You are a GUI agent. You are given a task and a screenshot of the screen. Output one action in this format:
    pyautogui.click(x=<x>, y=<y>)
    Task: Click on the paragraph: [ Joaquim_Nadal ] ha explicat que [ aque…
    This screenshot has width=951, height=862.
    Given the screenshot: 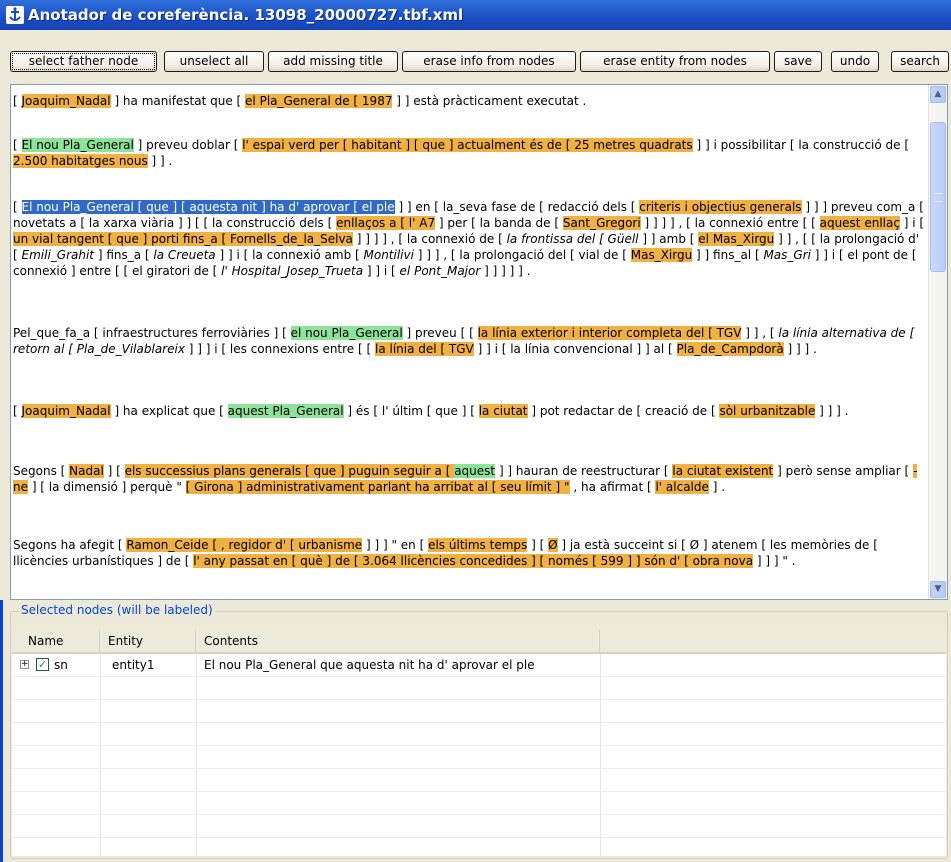 What is the action you would take?
    pyautogui.click(x=469, y=411)
    